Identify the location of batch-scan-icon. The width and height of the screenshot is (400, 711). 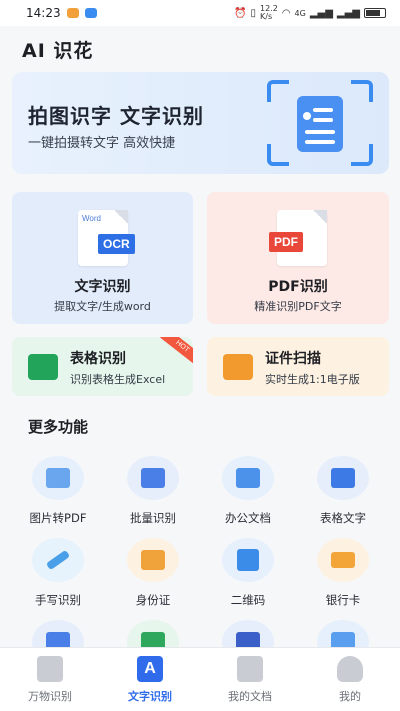
(153, 478).